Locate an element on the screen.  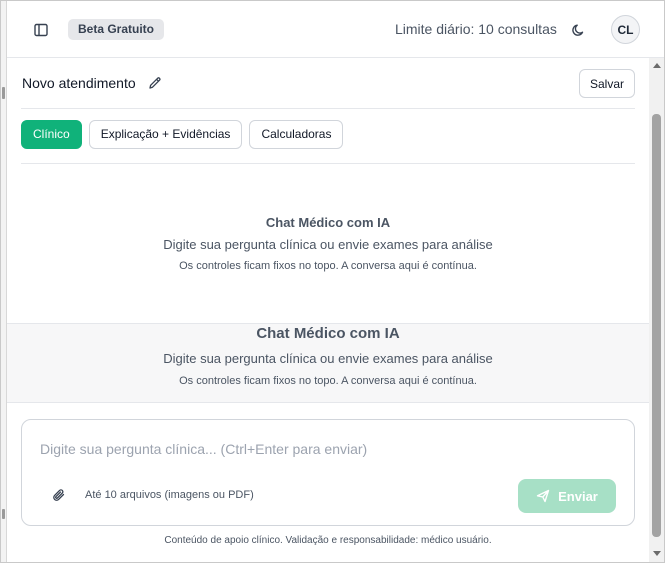
tab-calculadoras: Calculadoras is located at coordinates (296, 134).